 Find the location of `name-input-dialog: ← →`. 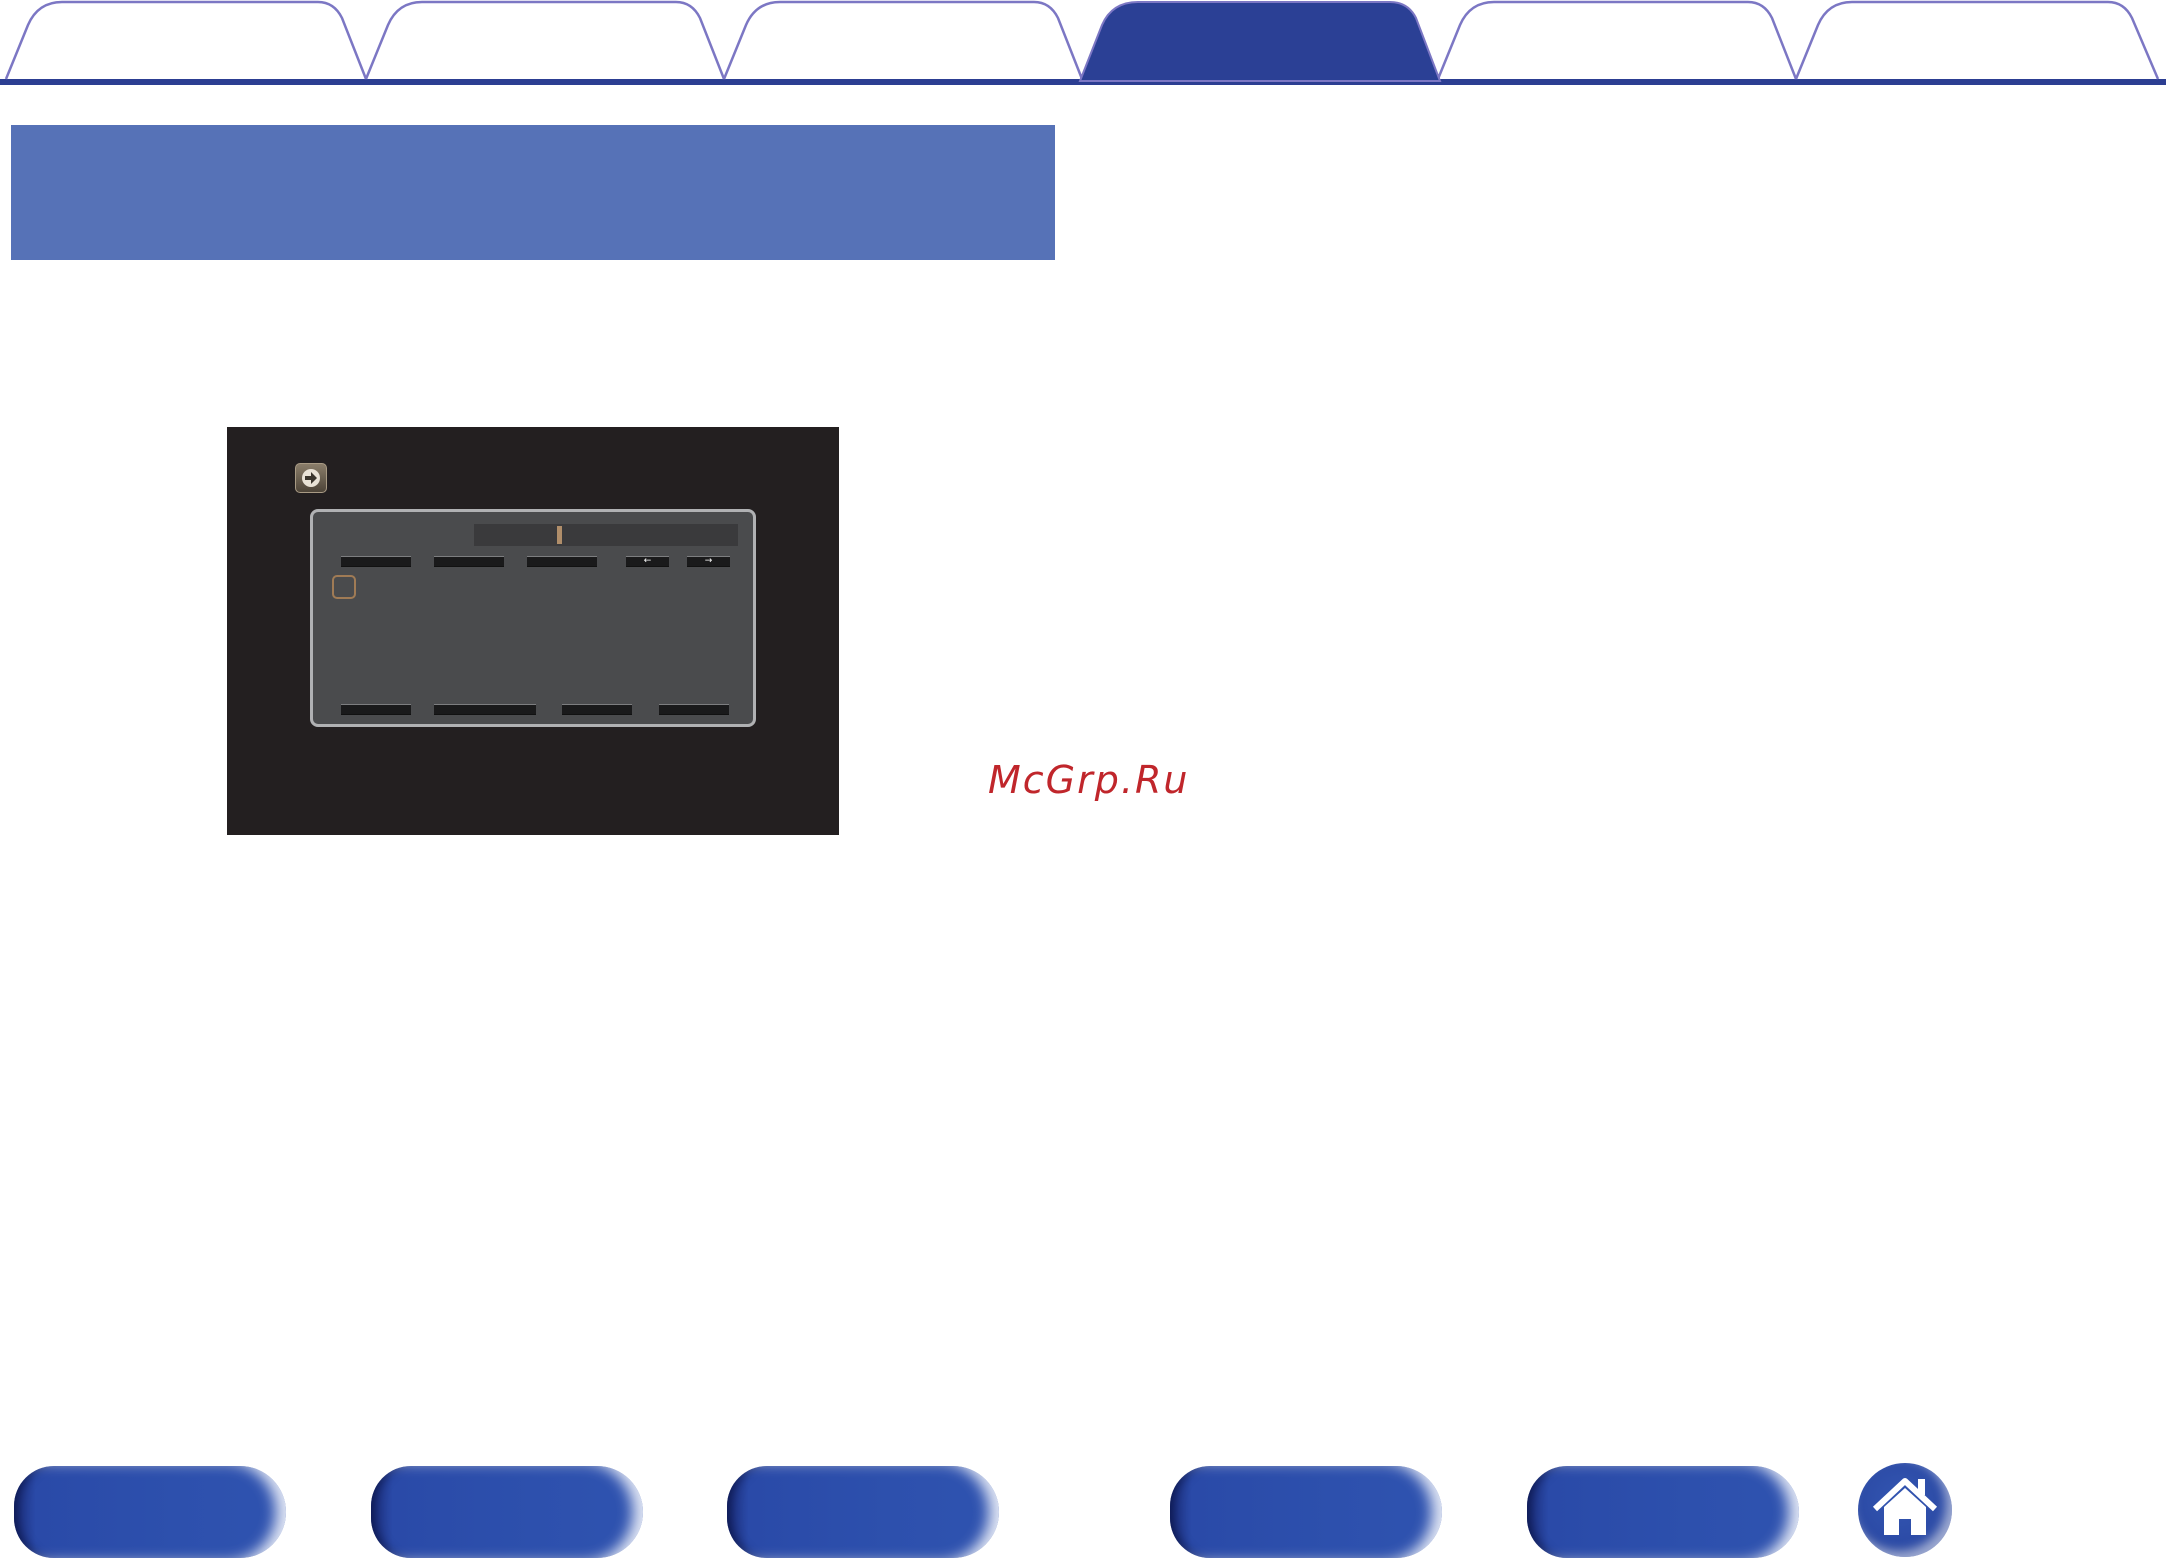

name-input-dialog: ← → is located at coordinates (533, 618).